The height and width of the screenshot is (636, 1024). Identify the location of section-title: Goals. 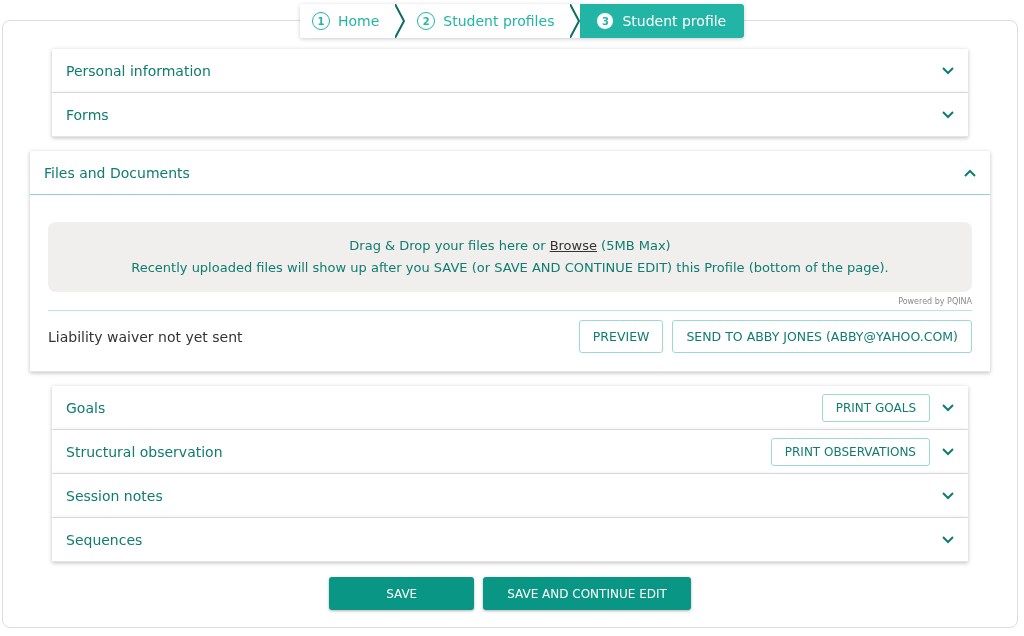
(86, 407).